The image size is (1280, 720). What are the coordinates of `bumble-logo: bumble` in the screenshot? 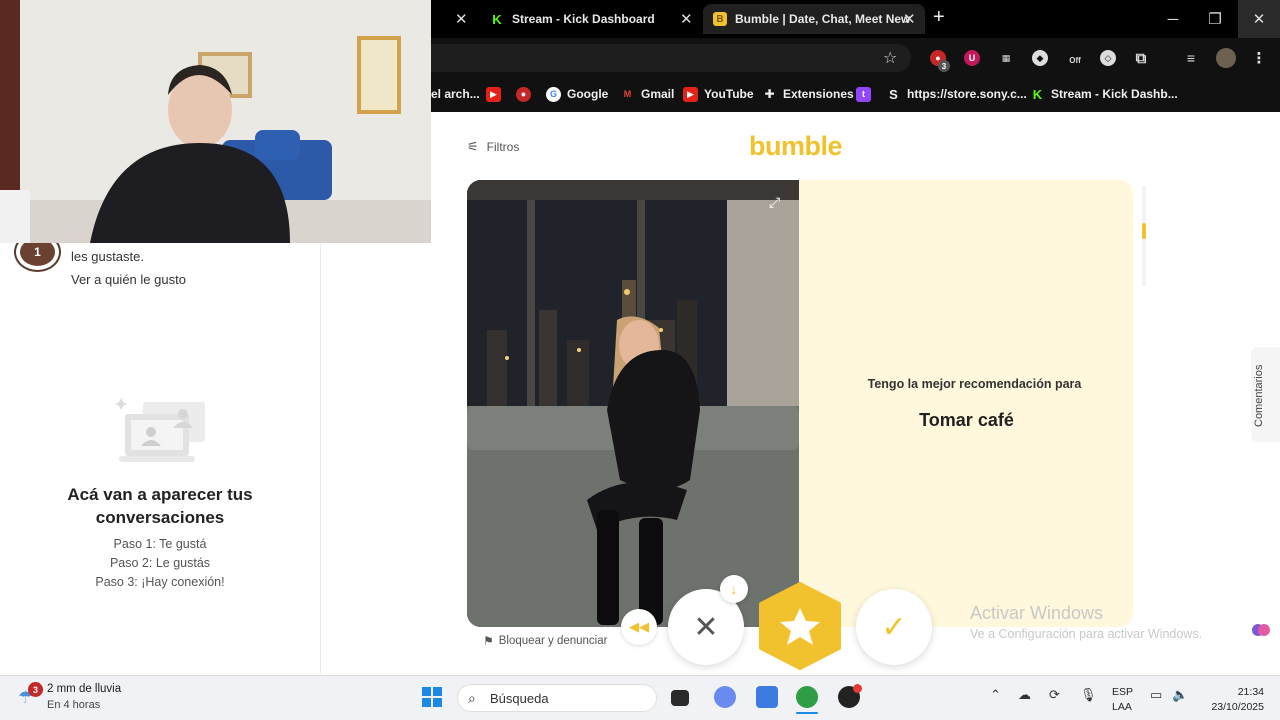 It's located at (796, 146).